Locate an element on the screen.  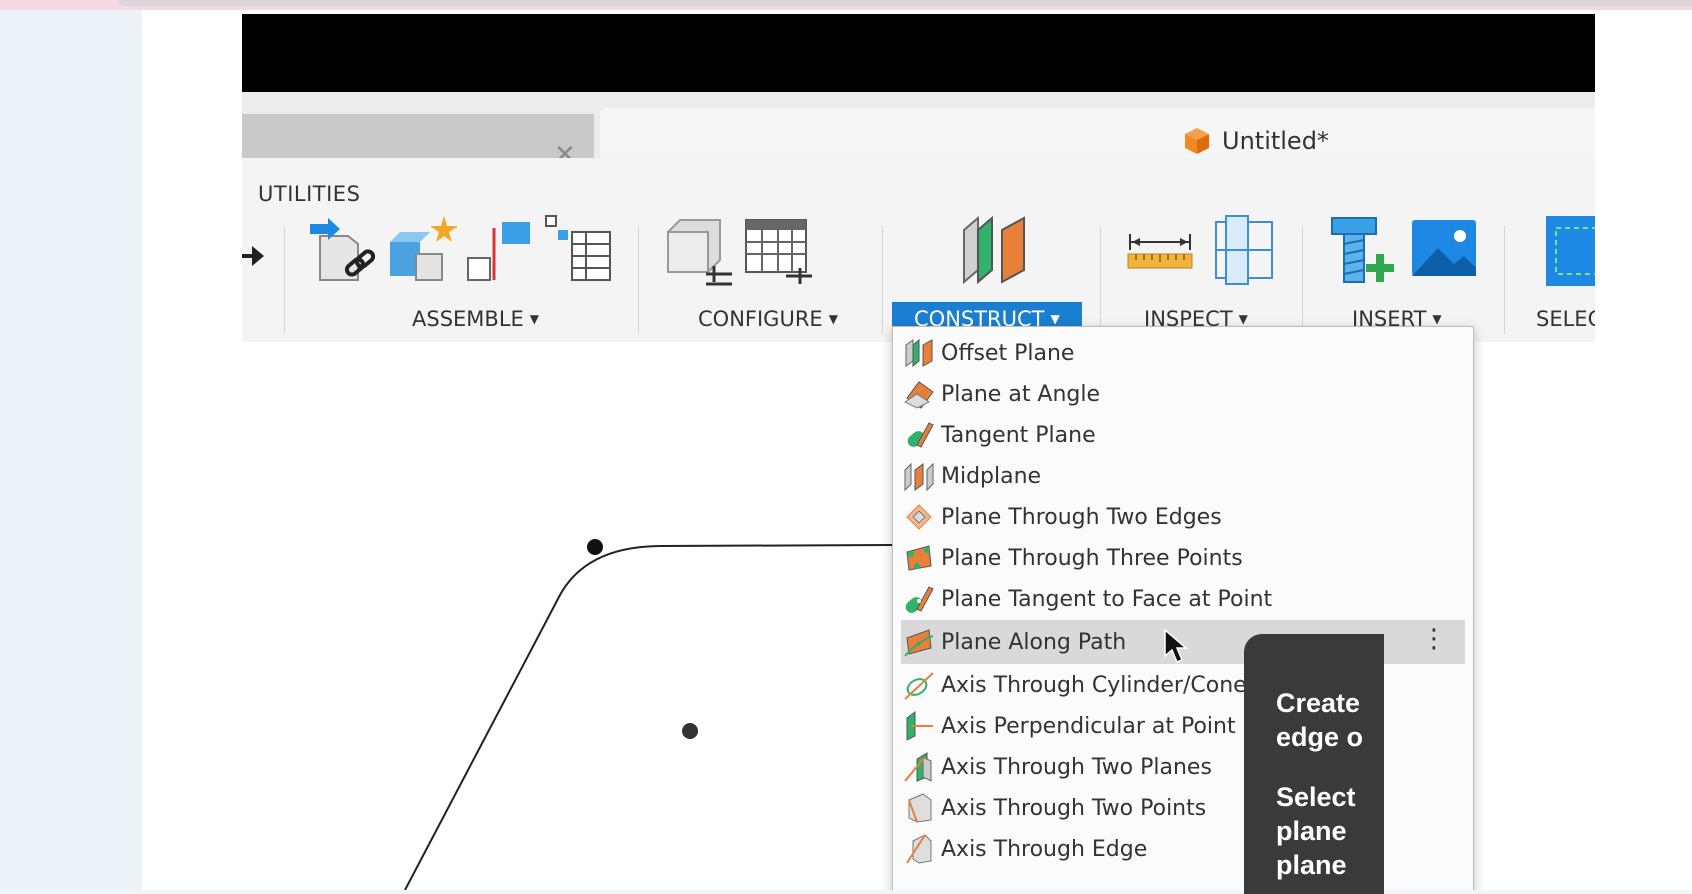
menu-item-plane-two-edges: Plane Through Two Edges is located at coordinates (1183, 517).